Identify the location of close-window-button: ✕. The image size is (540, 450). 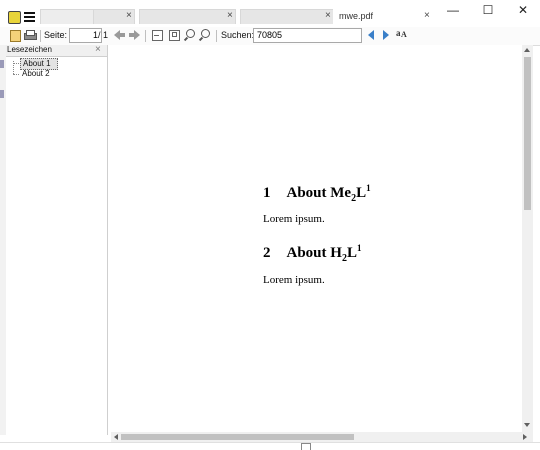
(523, 11).